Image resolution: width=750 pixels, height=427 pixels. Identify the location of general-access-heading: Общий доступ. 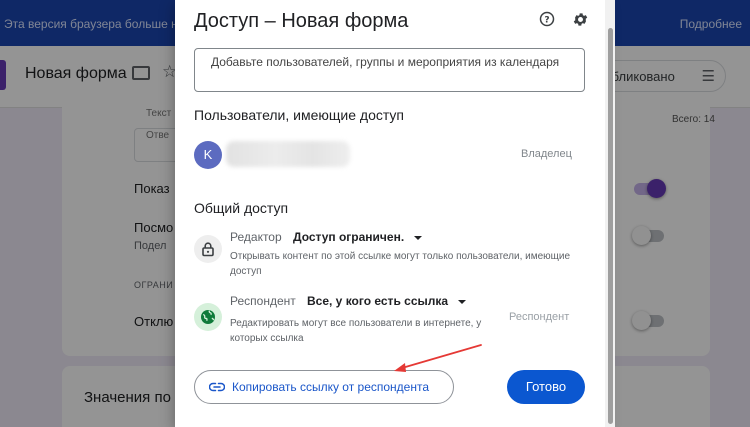
(241, 208).